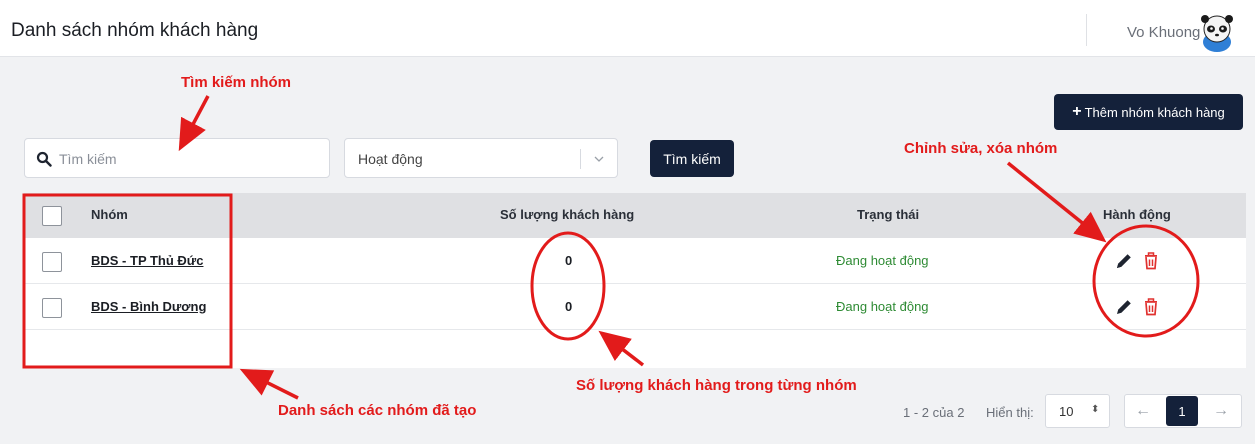 The image size is (1255, 444). I want to click on per-page-value: 10, so click(1066, 411).